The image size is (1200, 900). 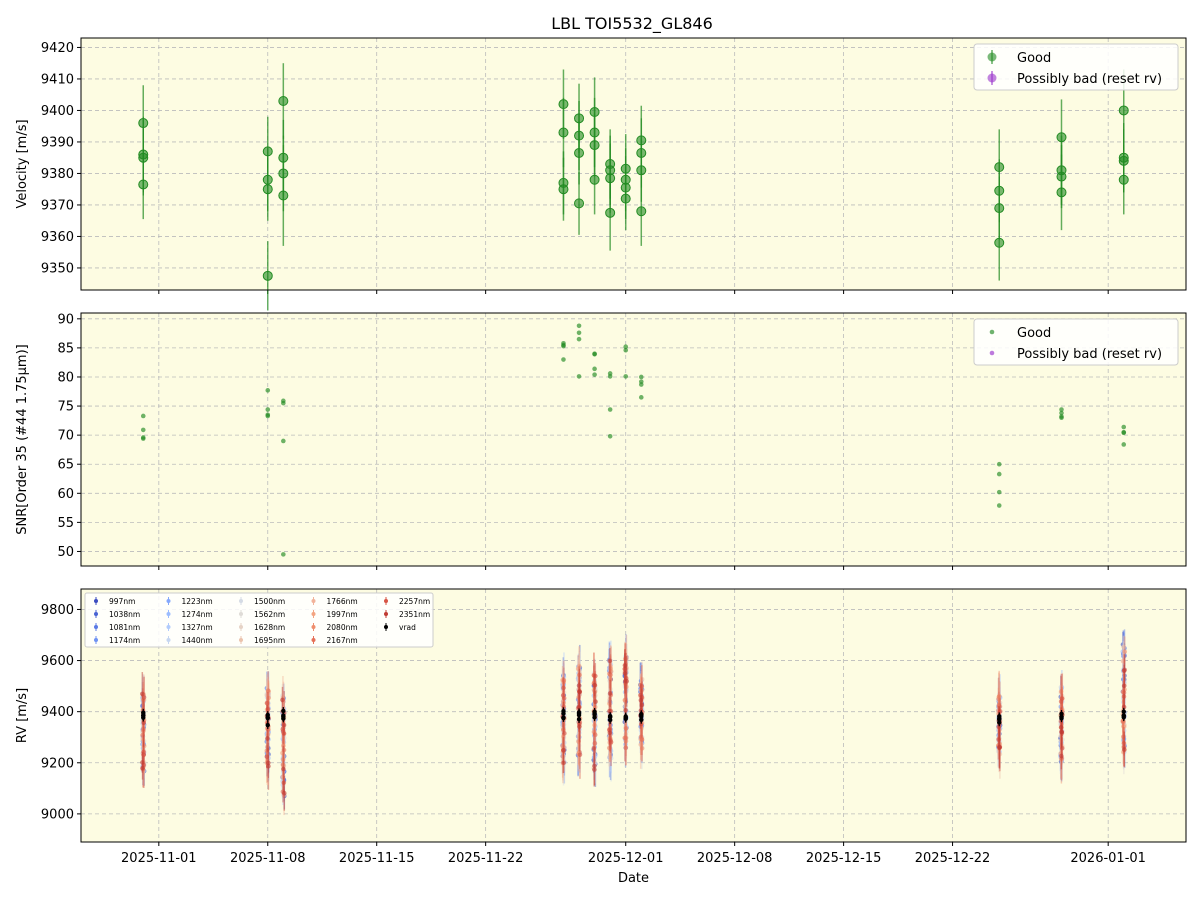 I want to click on x-tick-label: 2025-12-22, so click(x=953, y=858).